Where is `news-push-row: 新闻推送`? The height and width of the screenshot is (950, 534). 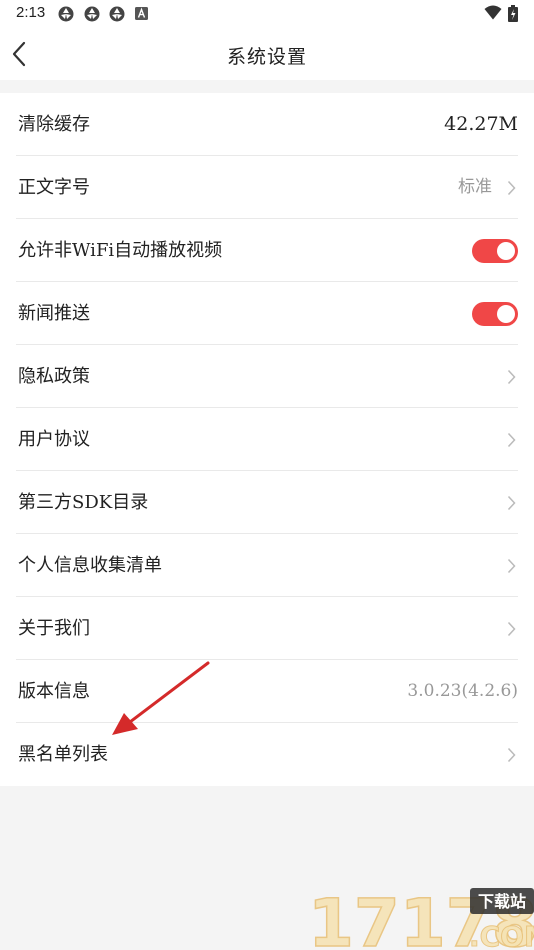
news-push-row: 新闻推送 is located at coordinates (267, 313).